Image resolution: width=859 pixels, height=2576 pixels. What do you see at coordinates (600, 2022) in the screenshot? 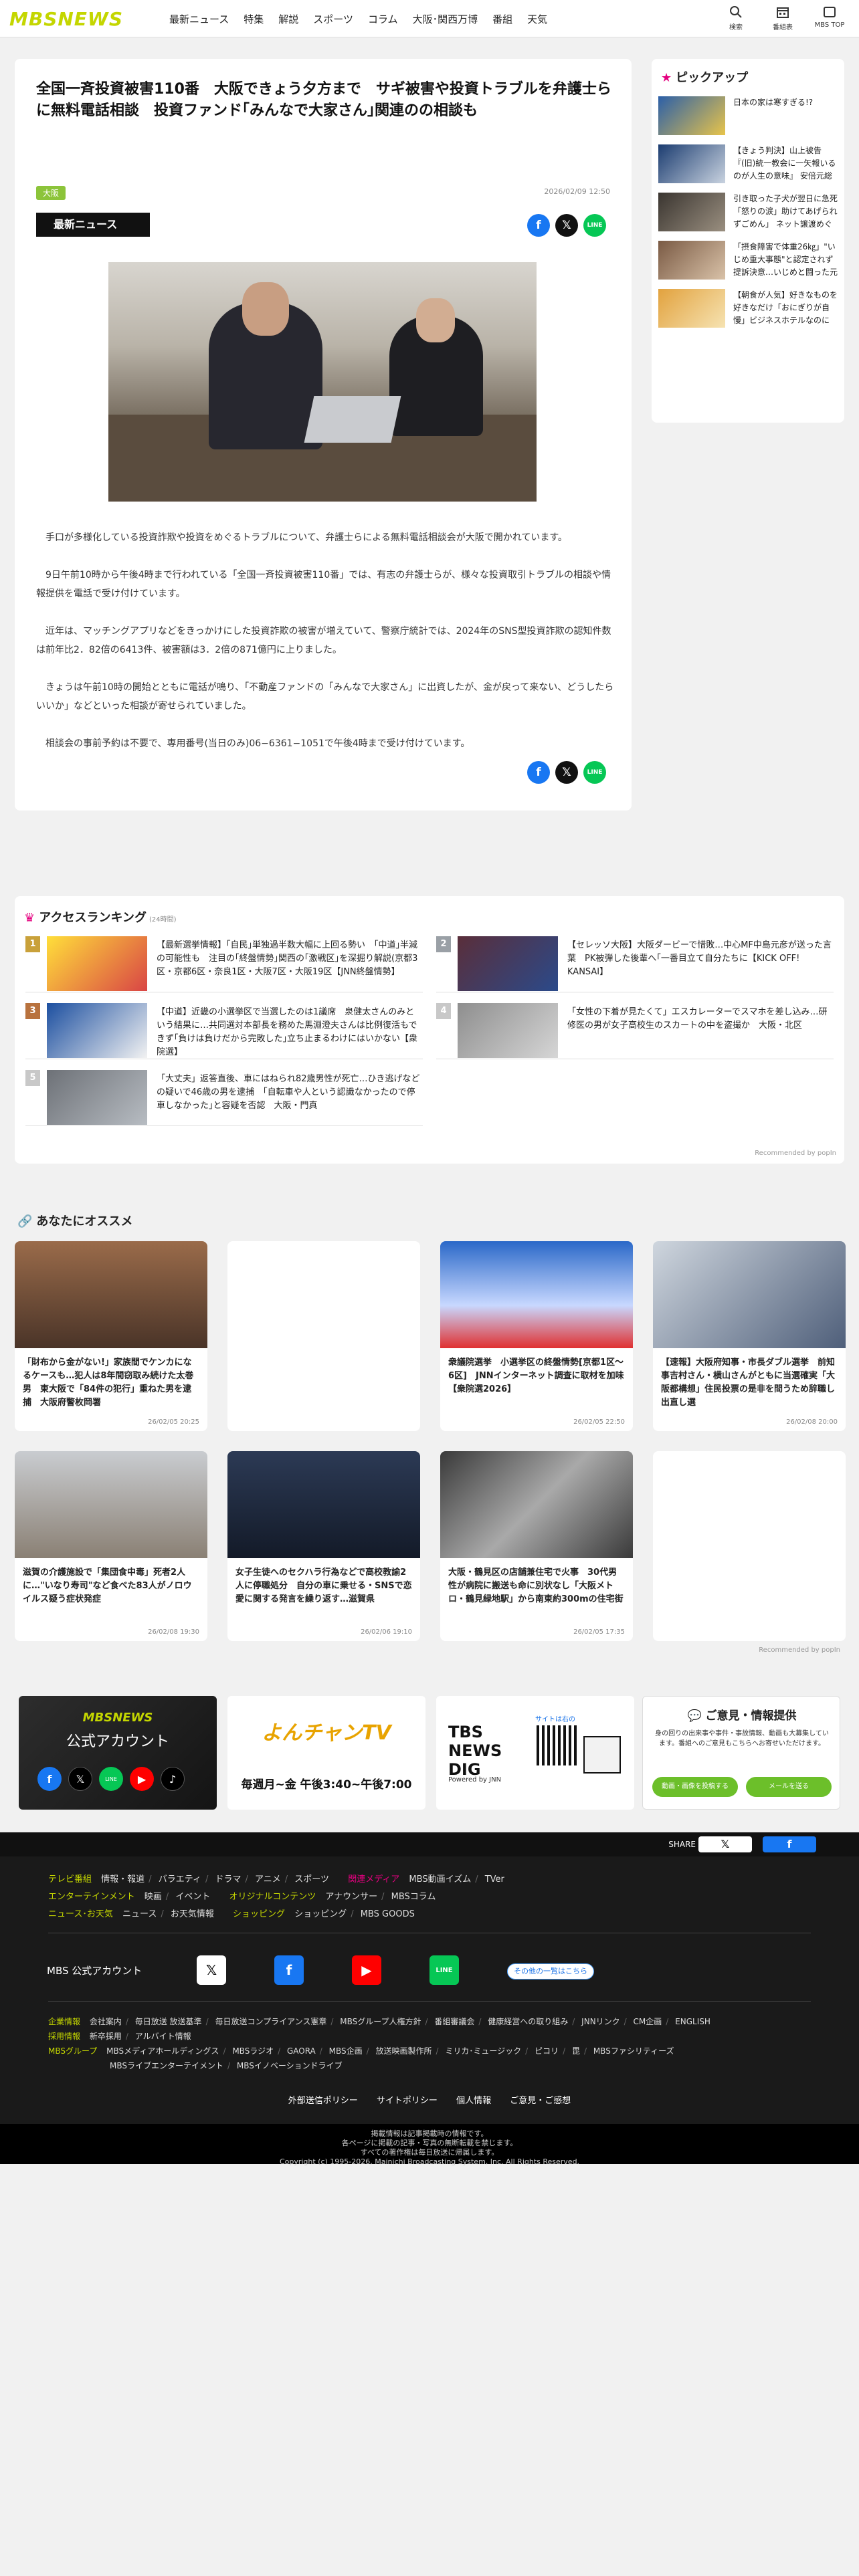
I see `footer-link: JNNリンク` at bounding box center [600, 2022].